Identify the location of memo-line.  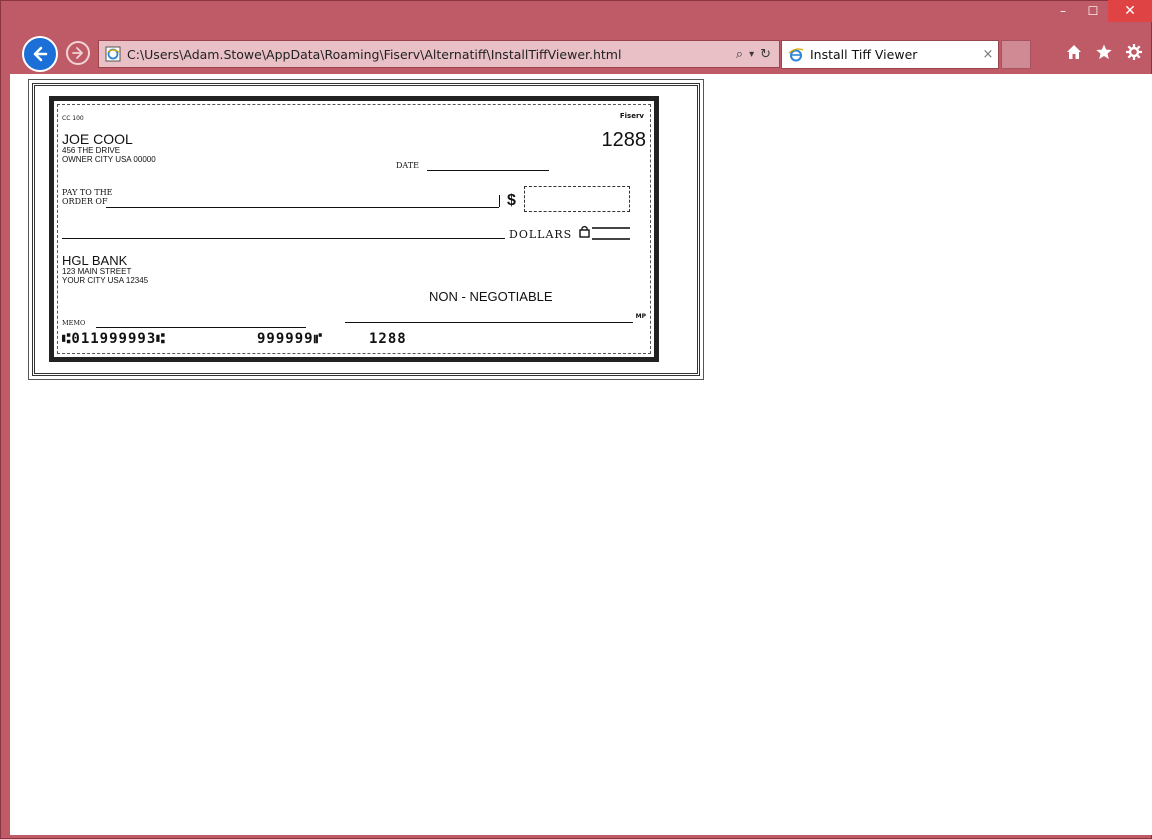
(201, 327).